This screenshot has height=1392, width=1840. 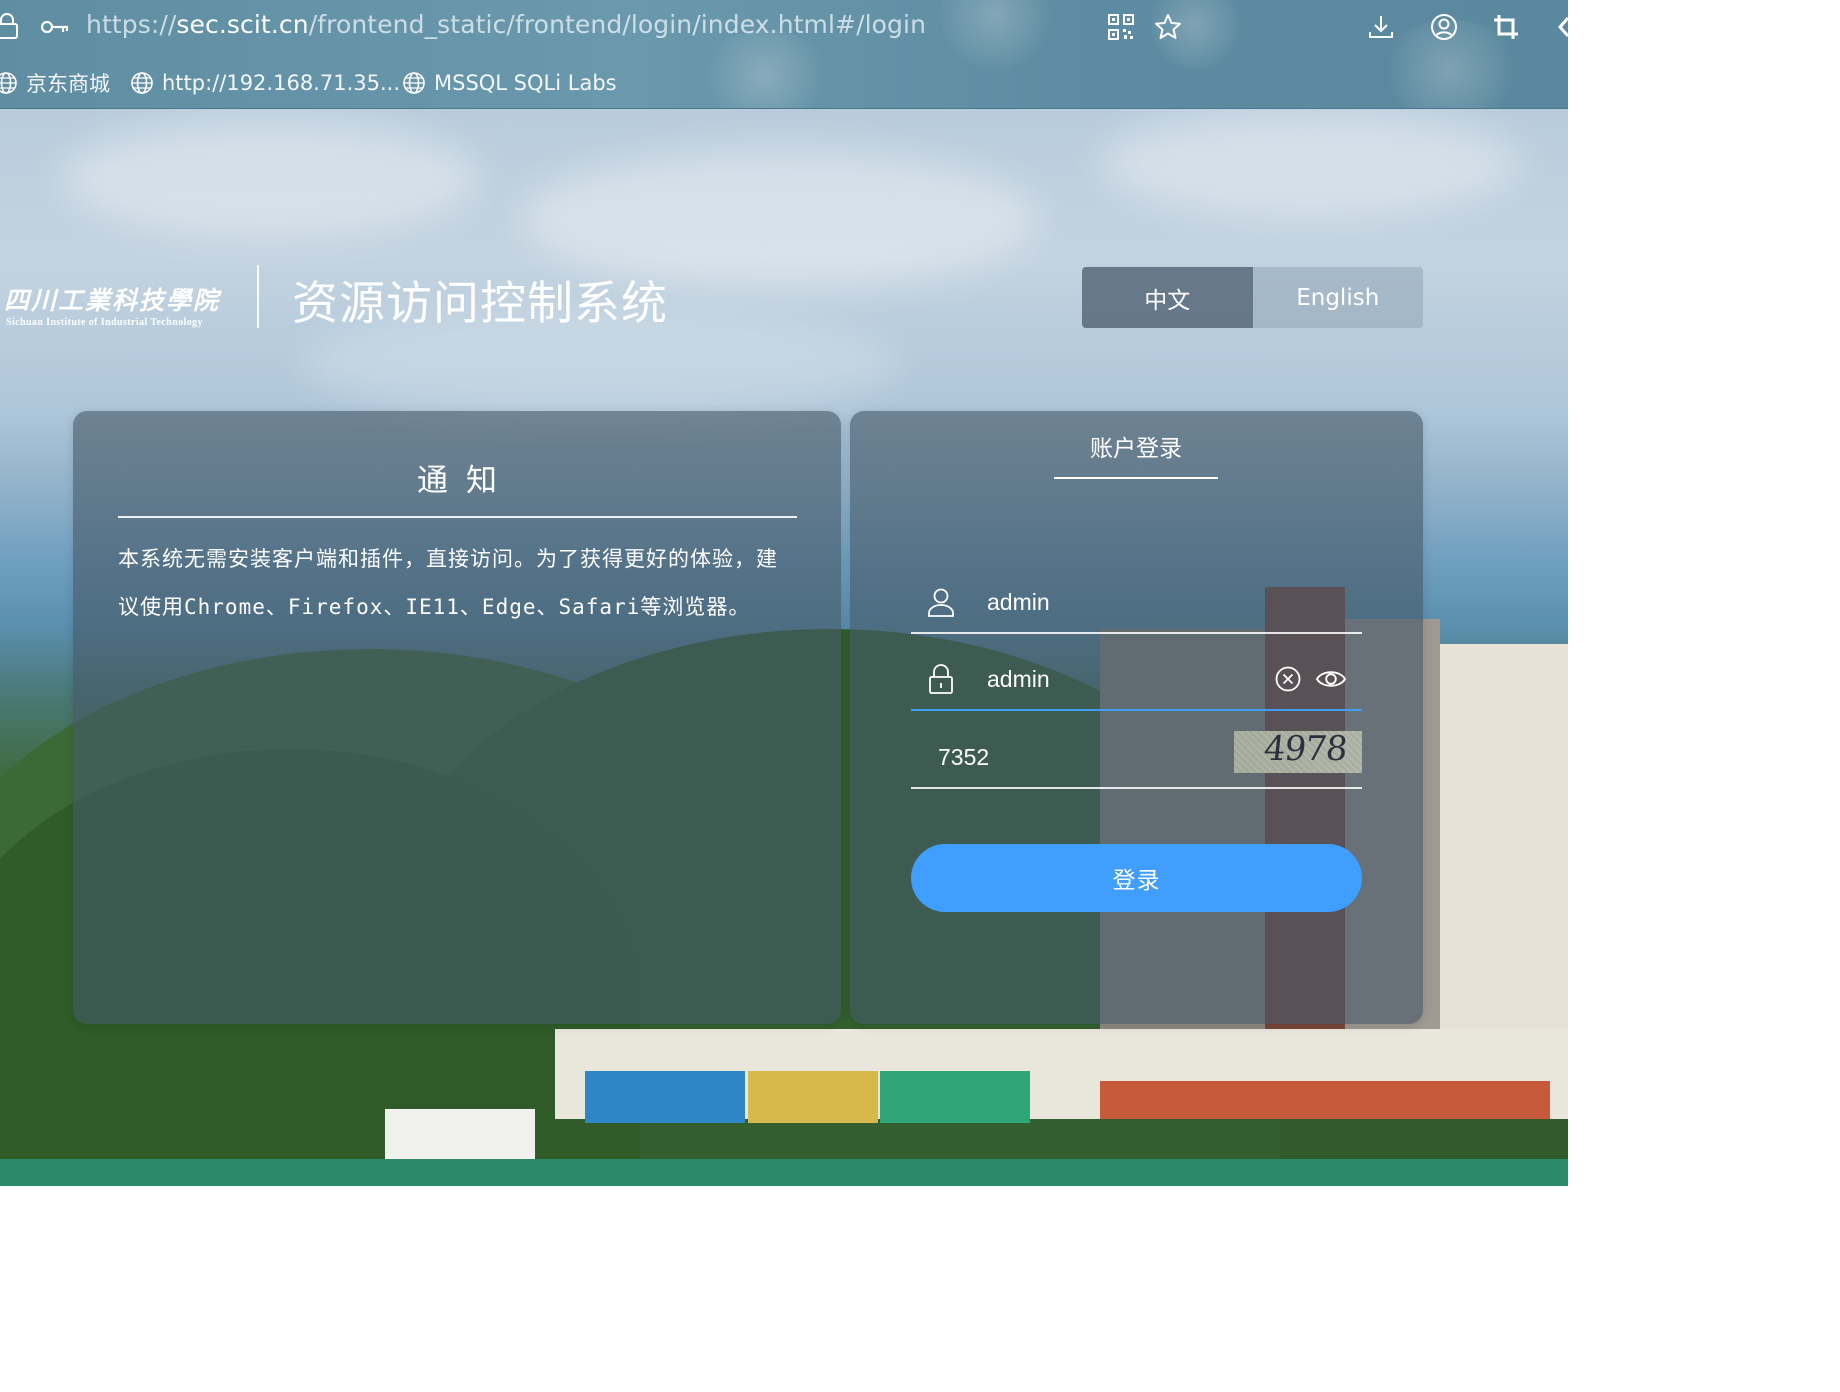 I want to click on username-field, so click(x=1136, y=604).